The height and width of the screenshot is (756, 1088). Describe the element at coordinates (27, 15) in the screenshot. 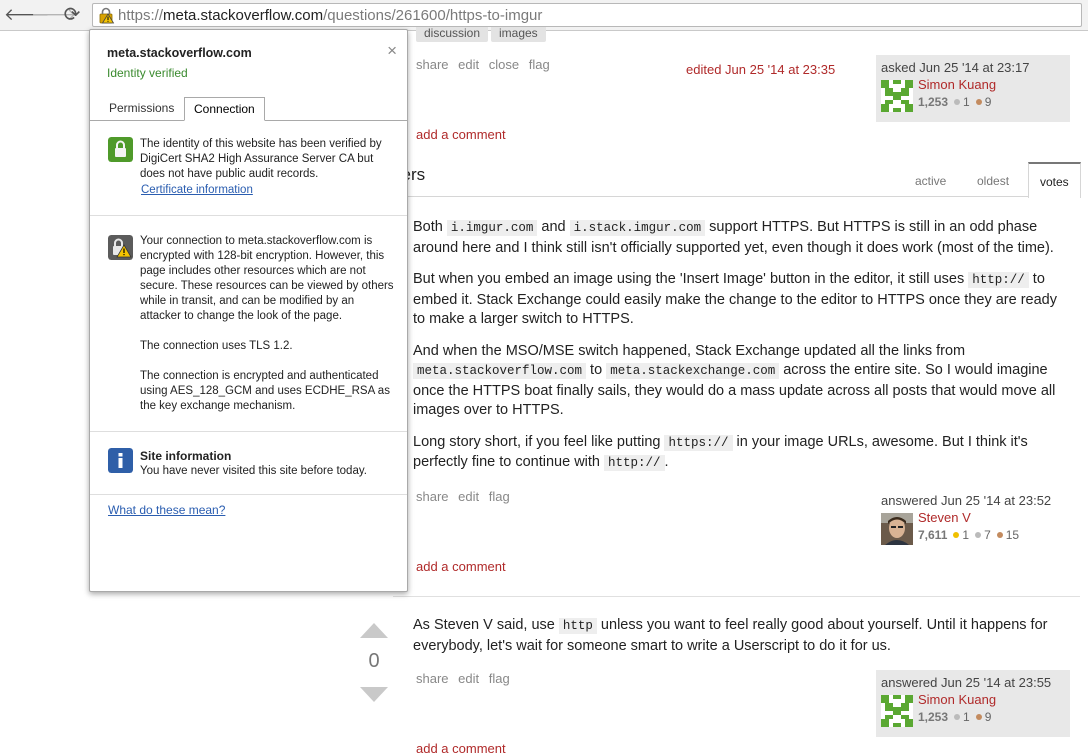

I see `back-button: 🡐` at that location.